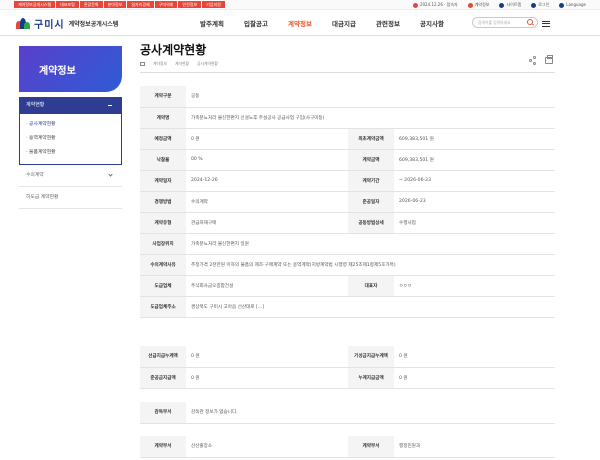  Describe the element at coordinates (530, 22) in the screenshot. I see `search-icon` at that location.